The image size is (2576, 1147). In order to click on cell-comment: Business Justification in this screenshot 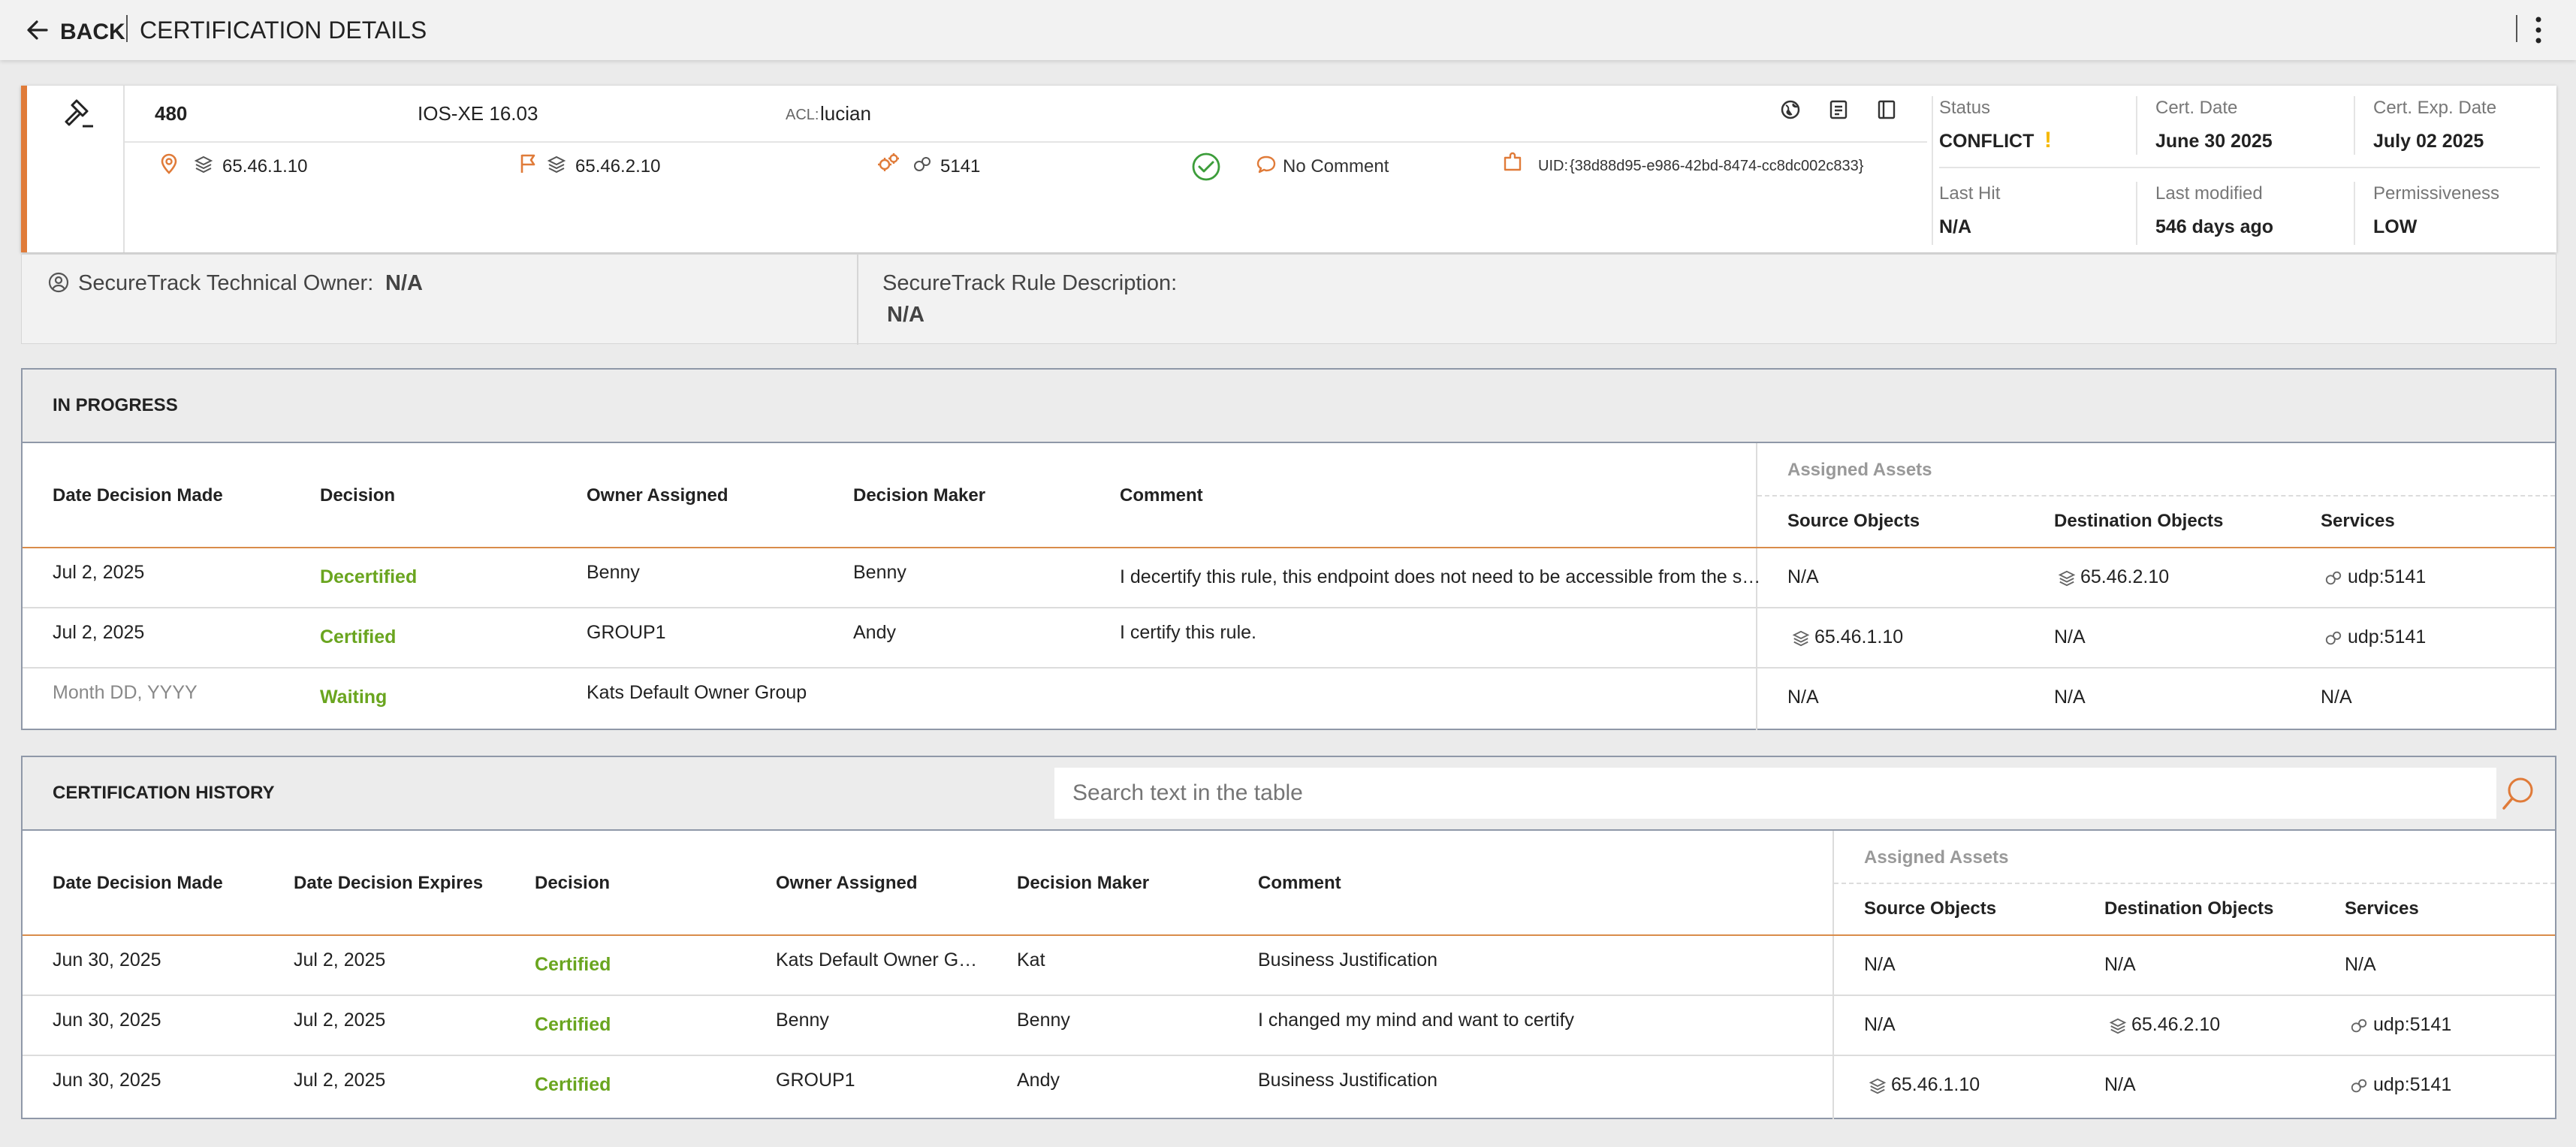, I will do `click(1348, 1080)`.